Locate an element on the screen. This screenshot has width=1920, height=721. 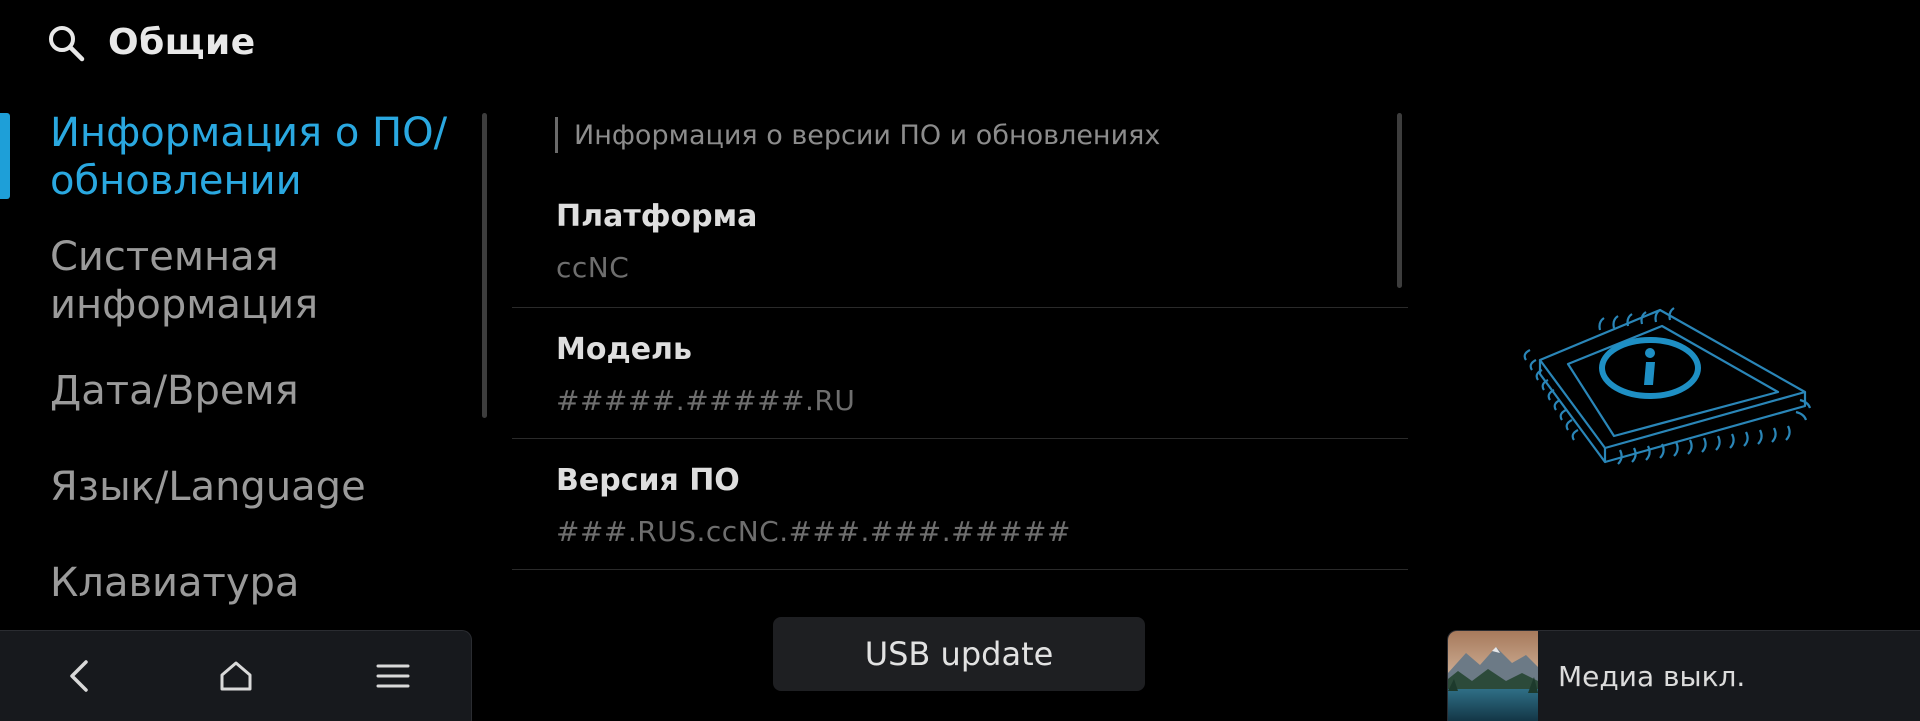
menu-item-label: Язык/Language is located at coordinates (208, 487).